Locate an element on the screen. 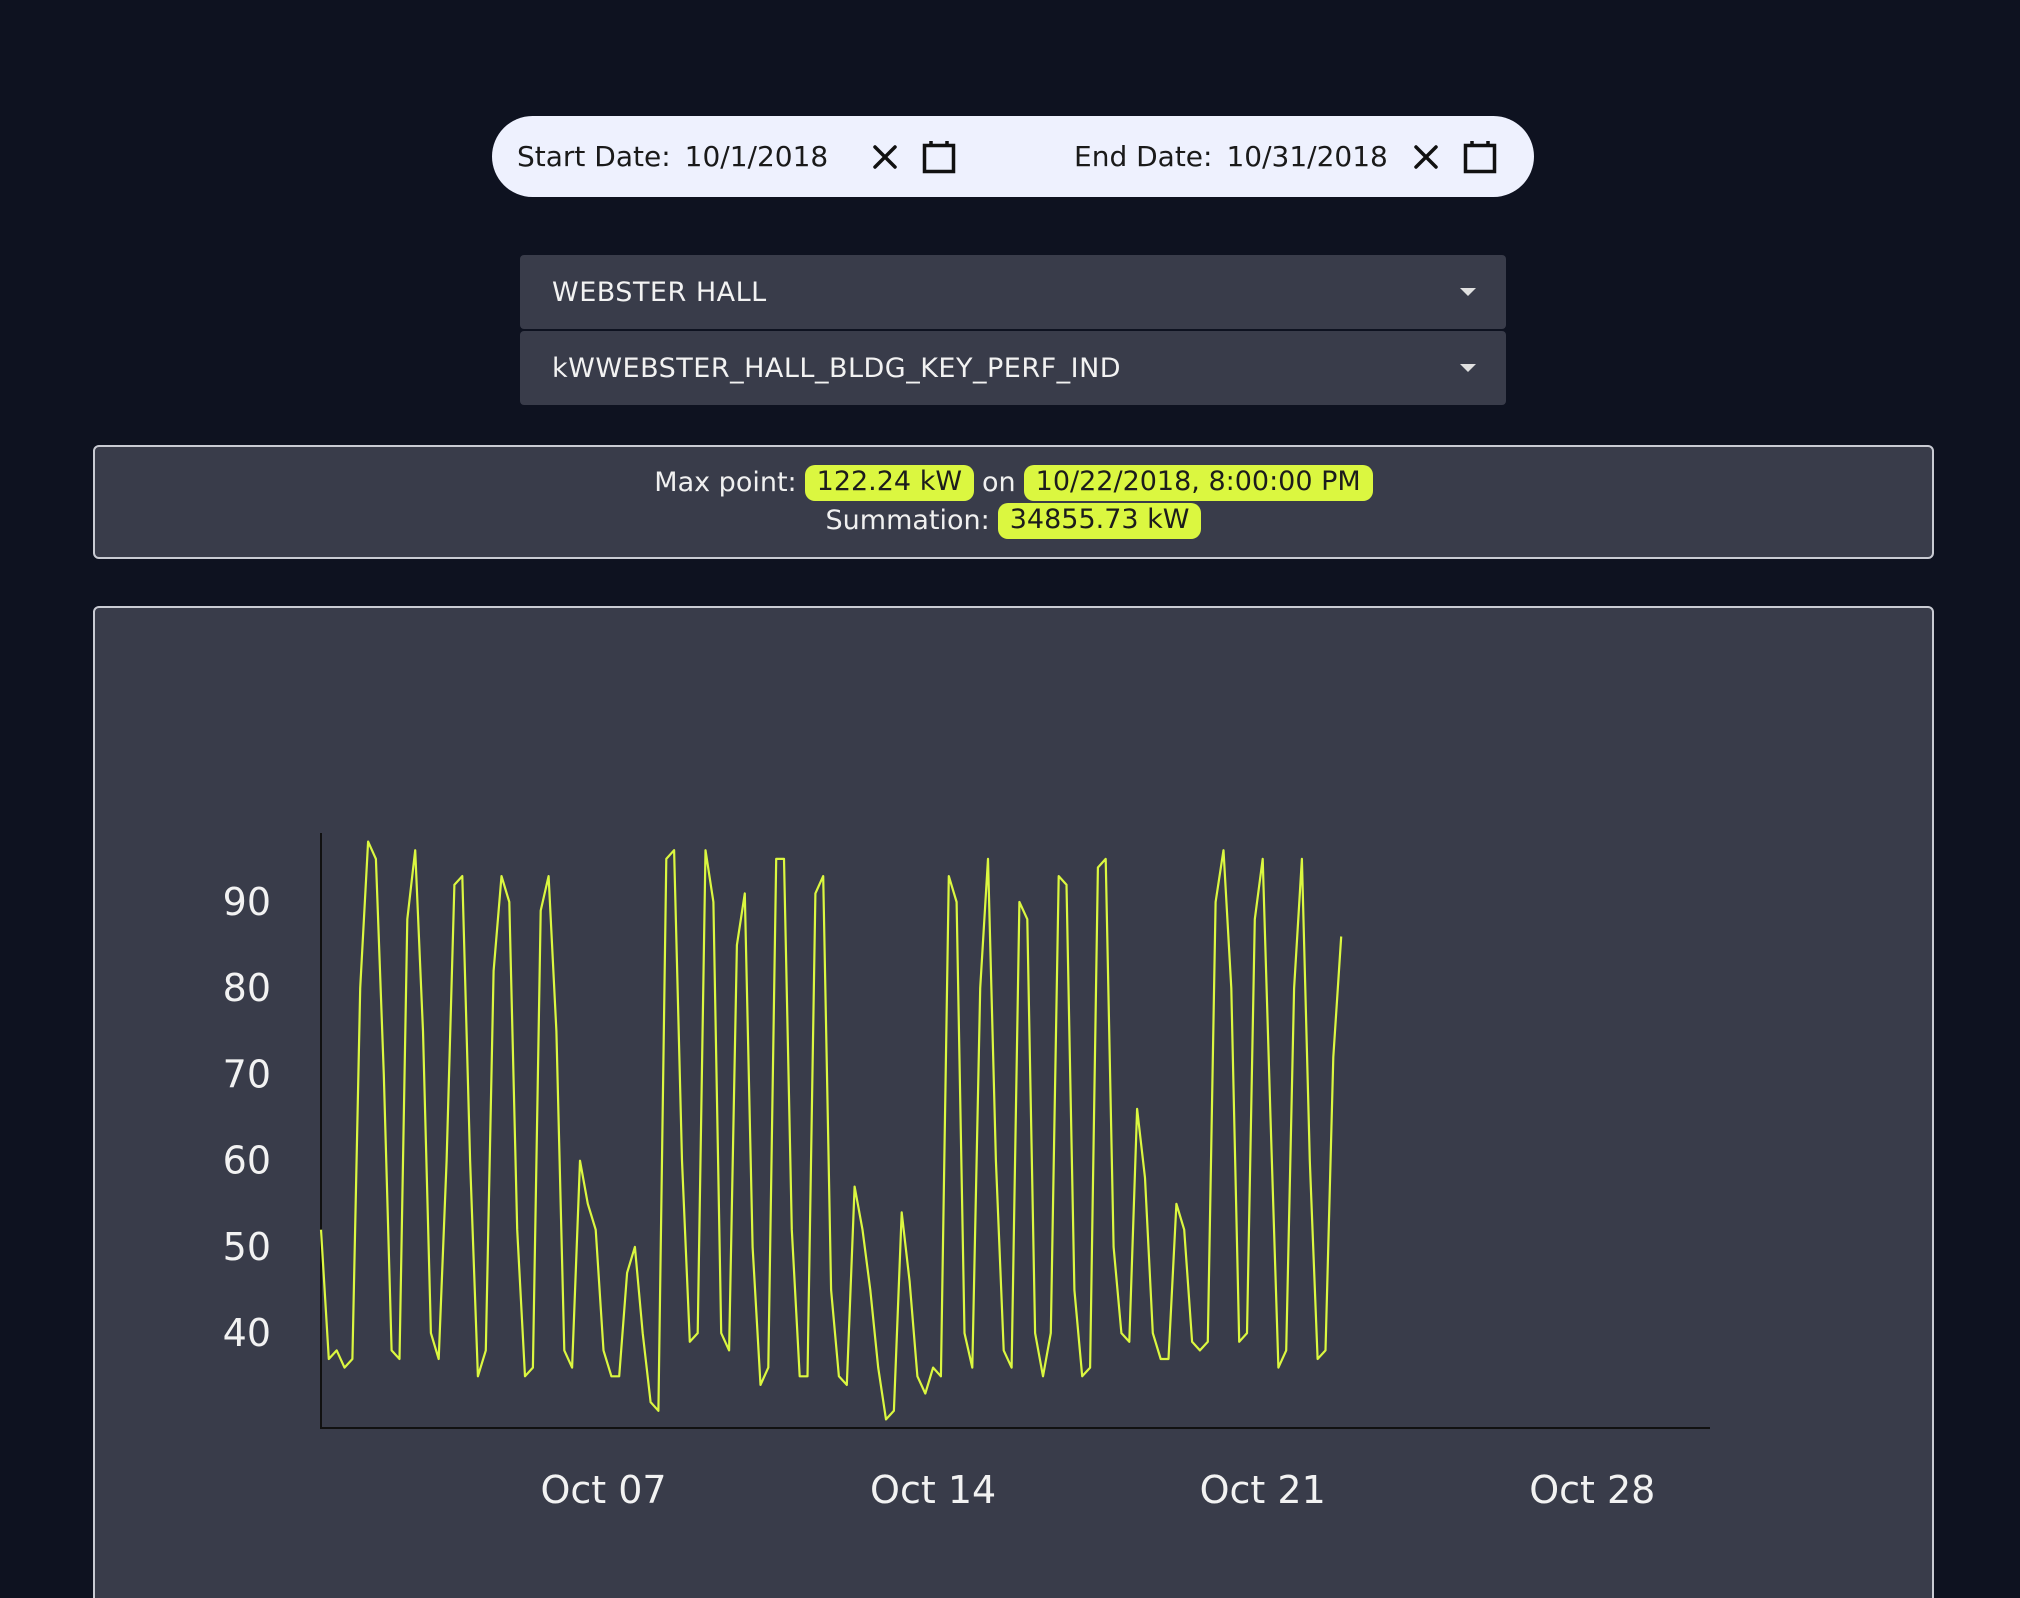 The width and height of the screenshot is (2020, 1598). summation-value: 34855.73 kW is located at coordinates (1099, 521).